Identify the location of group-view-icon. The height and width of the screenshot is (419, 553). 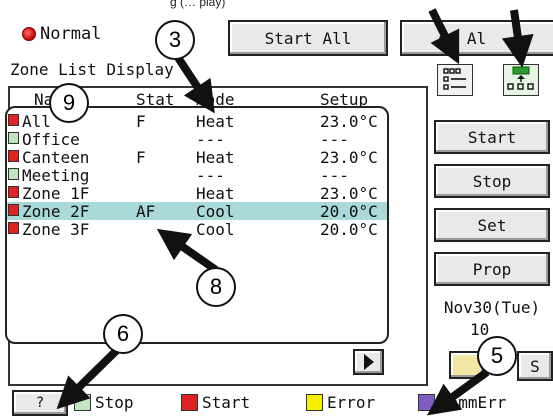
(520, 78).